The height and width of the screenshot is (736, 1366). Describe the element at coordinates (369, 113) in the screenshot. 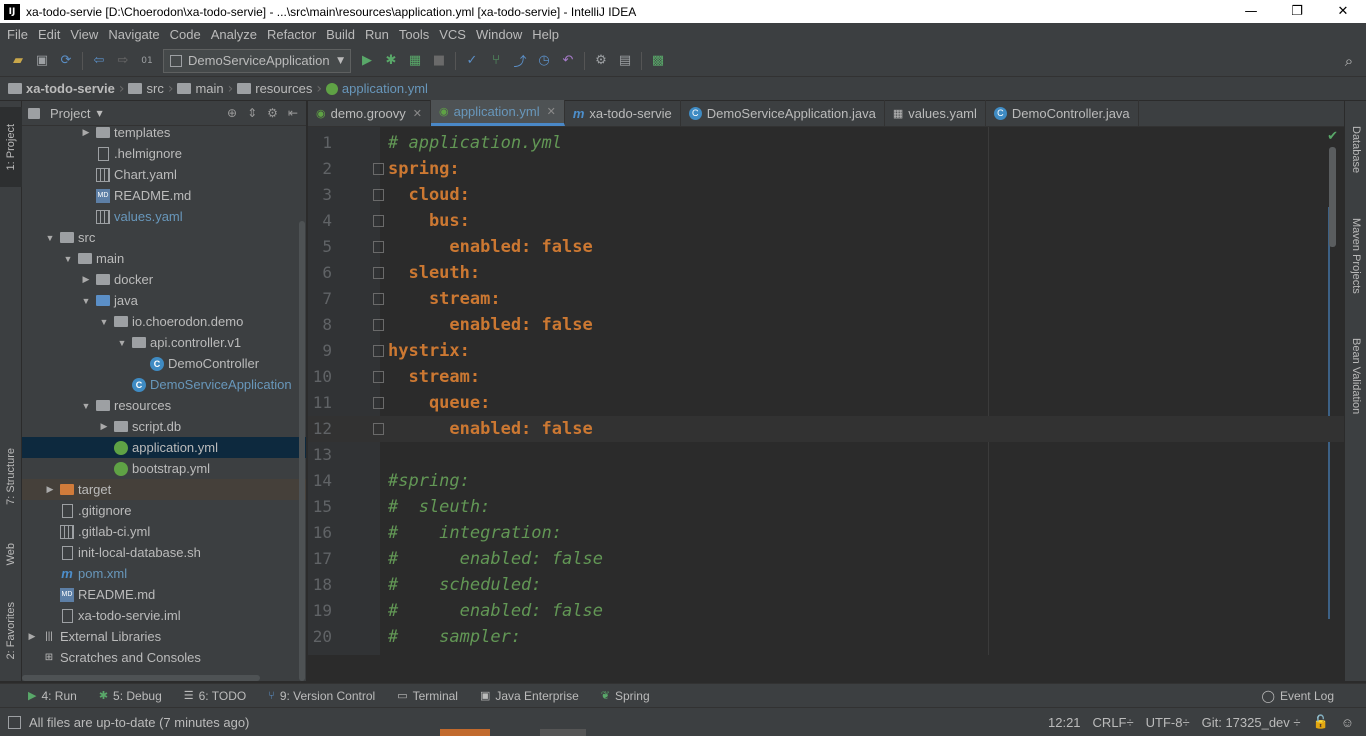

I see `editor-tab: ◉ demo.groovy ✕` at that location.